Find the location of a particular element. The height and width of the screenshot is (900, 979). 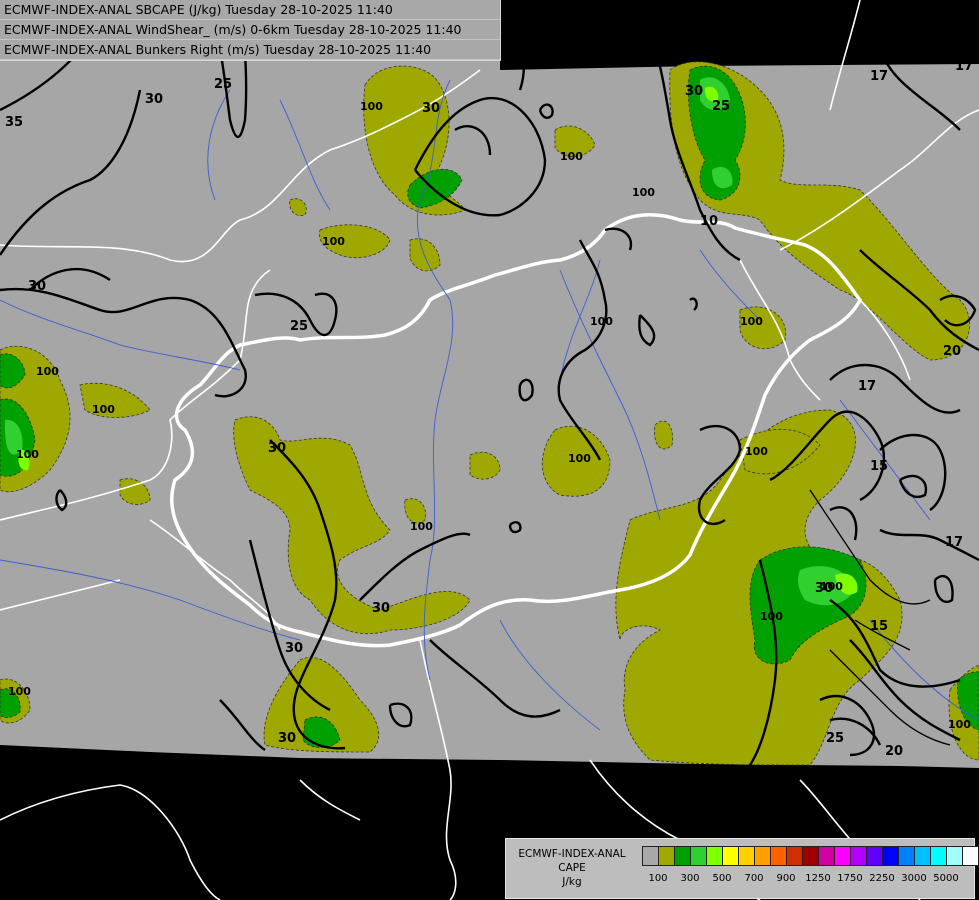

outside-domain-top-right is located at coordinates (739, 35).